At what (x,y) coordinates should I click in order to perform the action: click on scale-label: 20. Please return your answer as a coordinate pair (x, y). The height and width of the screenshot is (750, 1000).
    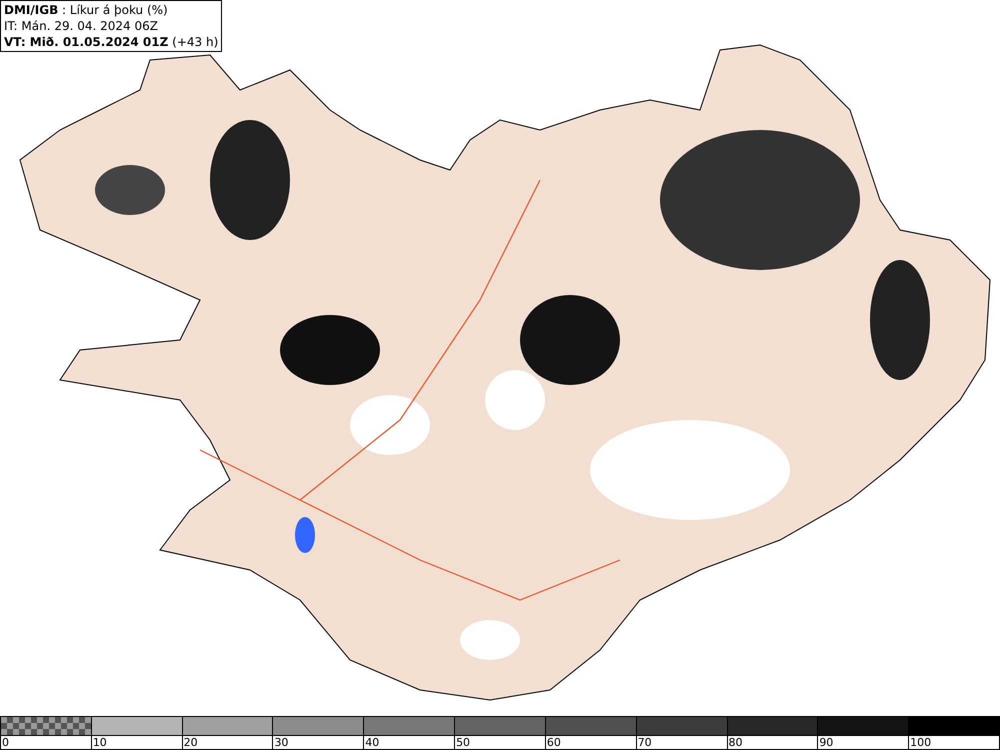
    Looking at the image, I should click on (227, 742).